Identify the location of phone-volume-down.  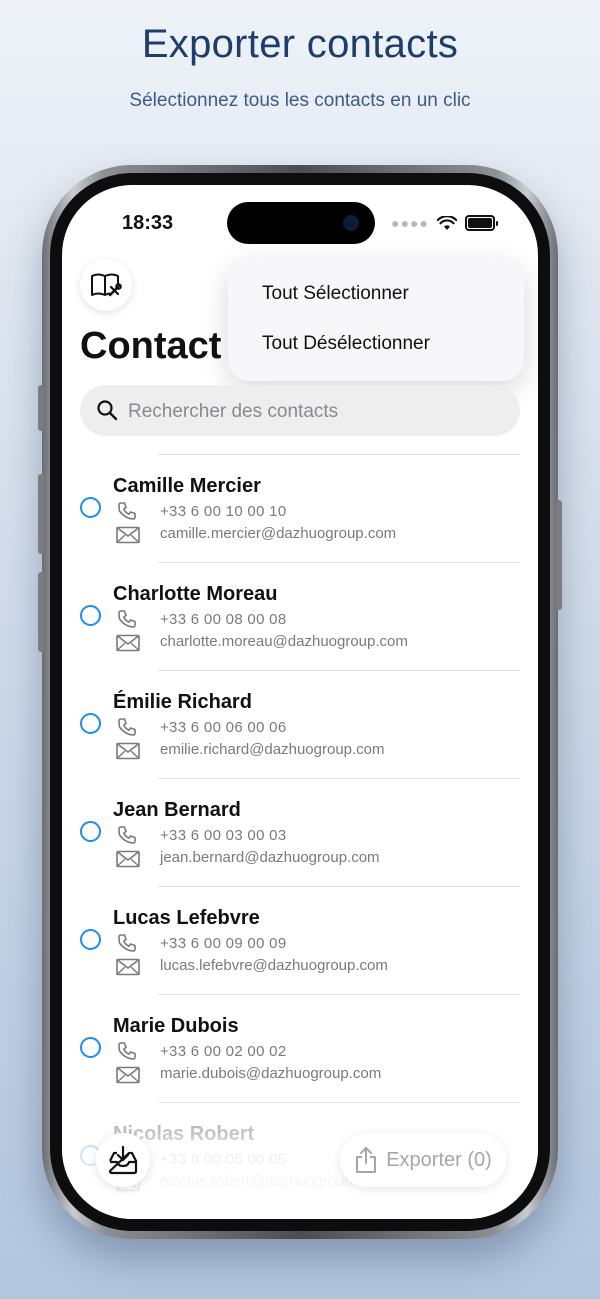
(41, 612).